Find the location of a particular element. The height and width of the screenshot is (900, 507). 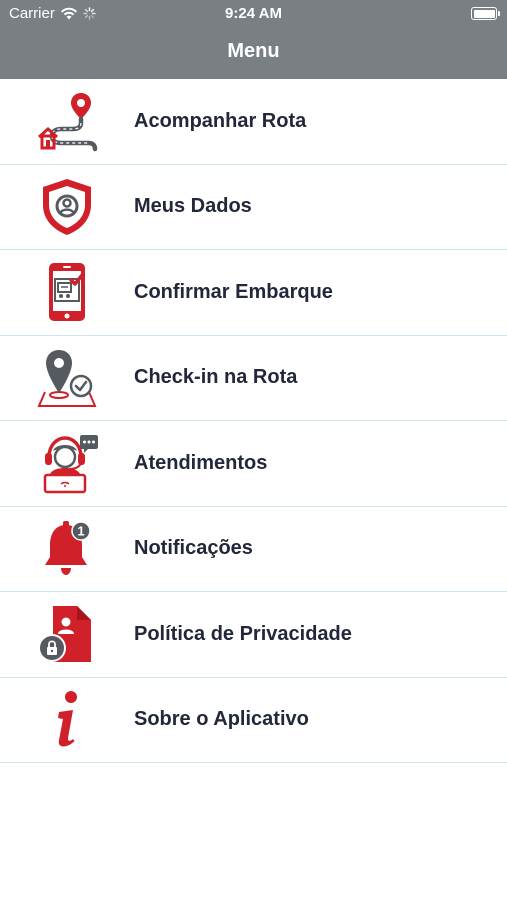

menu-item-politica-de-privacidade: Política de Privacidade is located at coordinates (253, 635).